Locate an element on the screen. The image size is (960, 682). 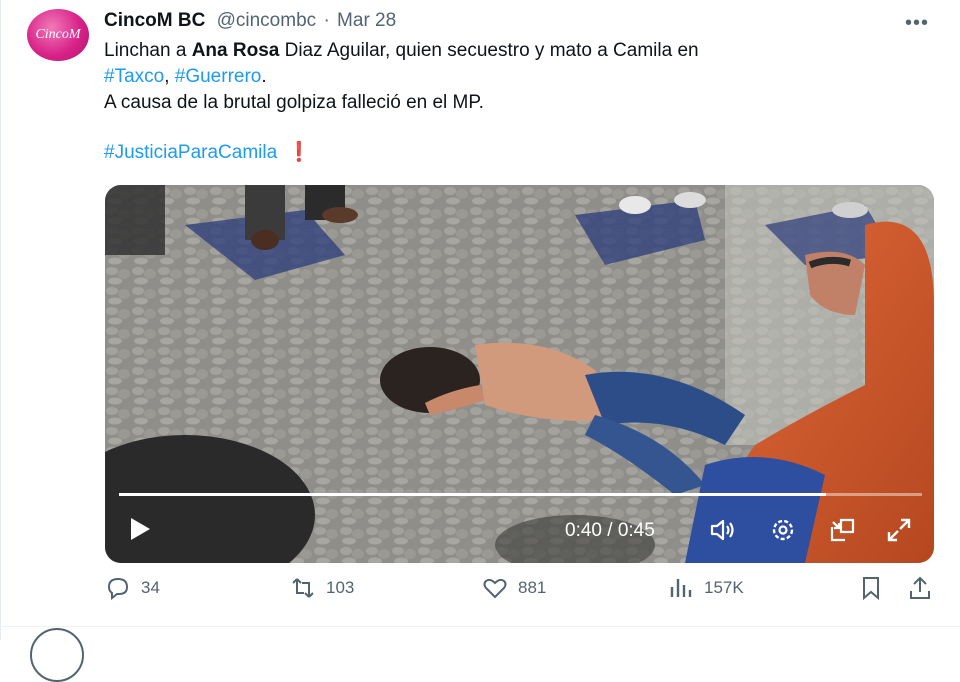
more-options-icon: ••• is located at coordinates (917, 23).